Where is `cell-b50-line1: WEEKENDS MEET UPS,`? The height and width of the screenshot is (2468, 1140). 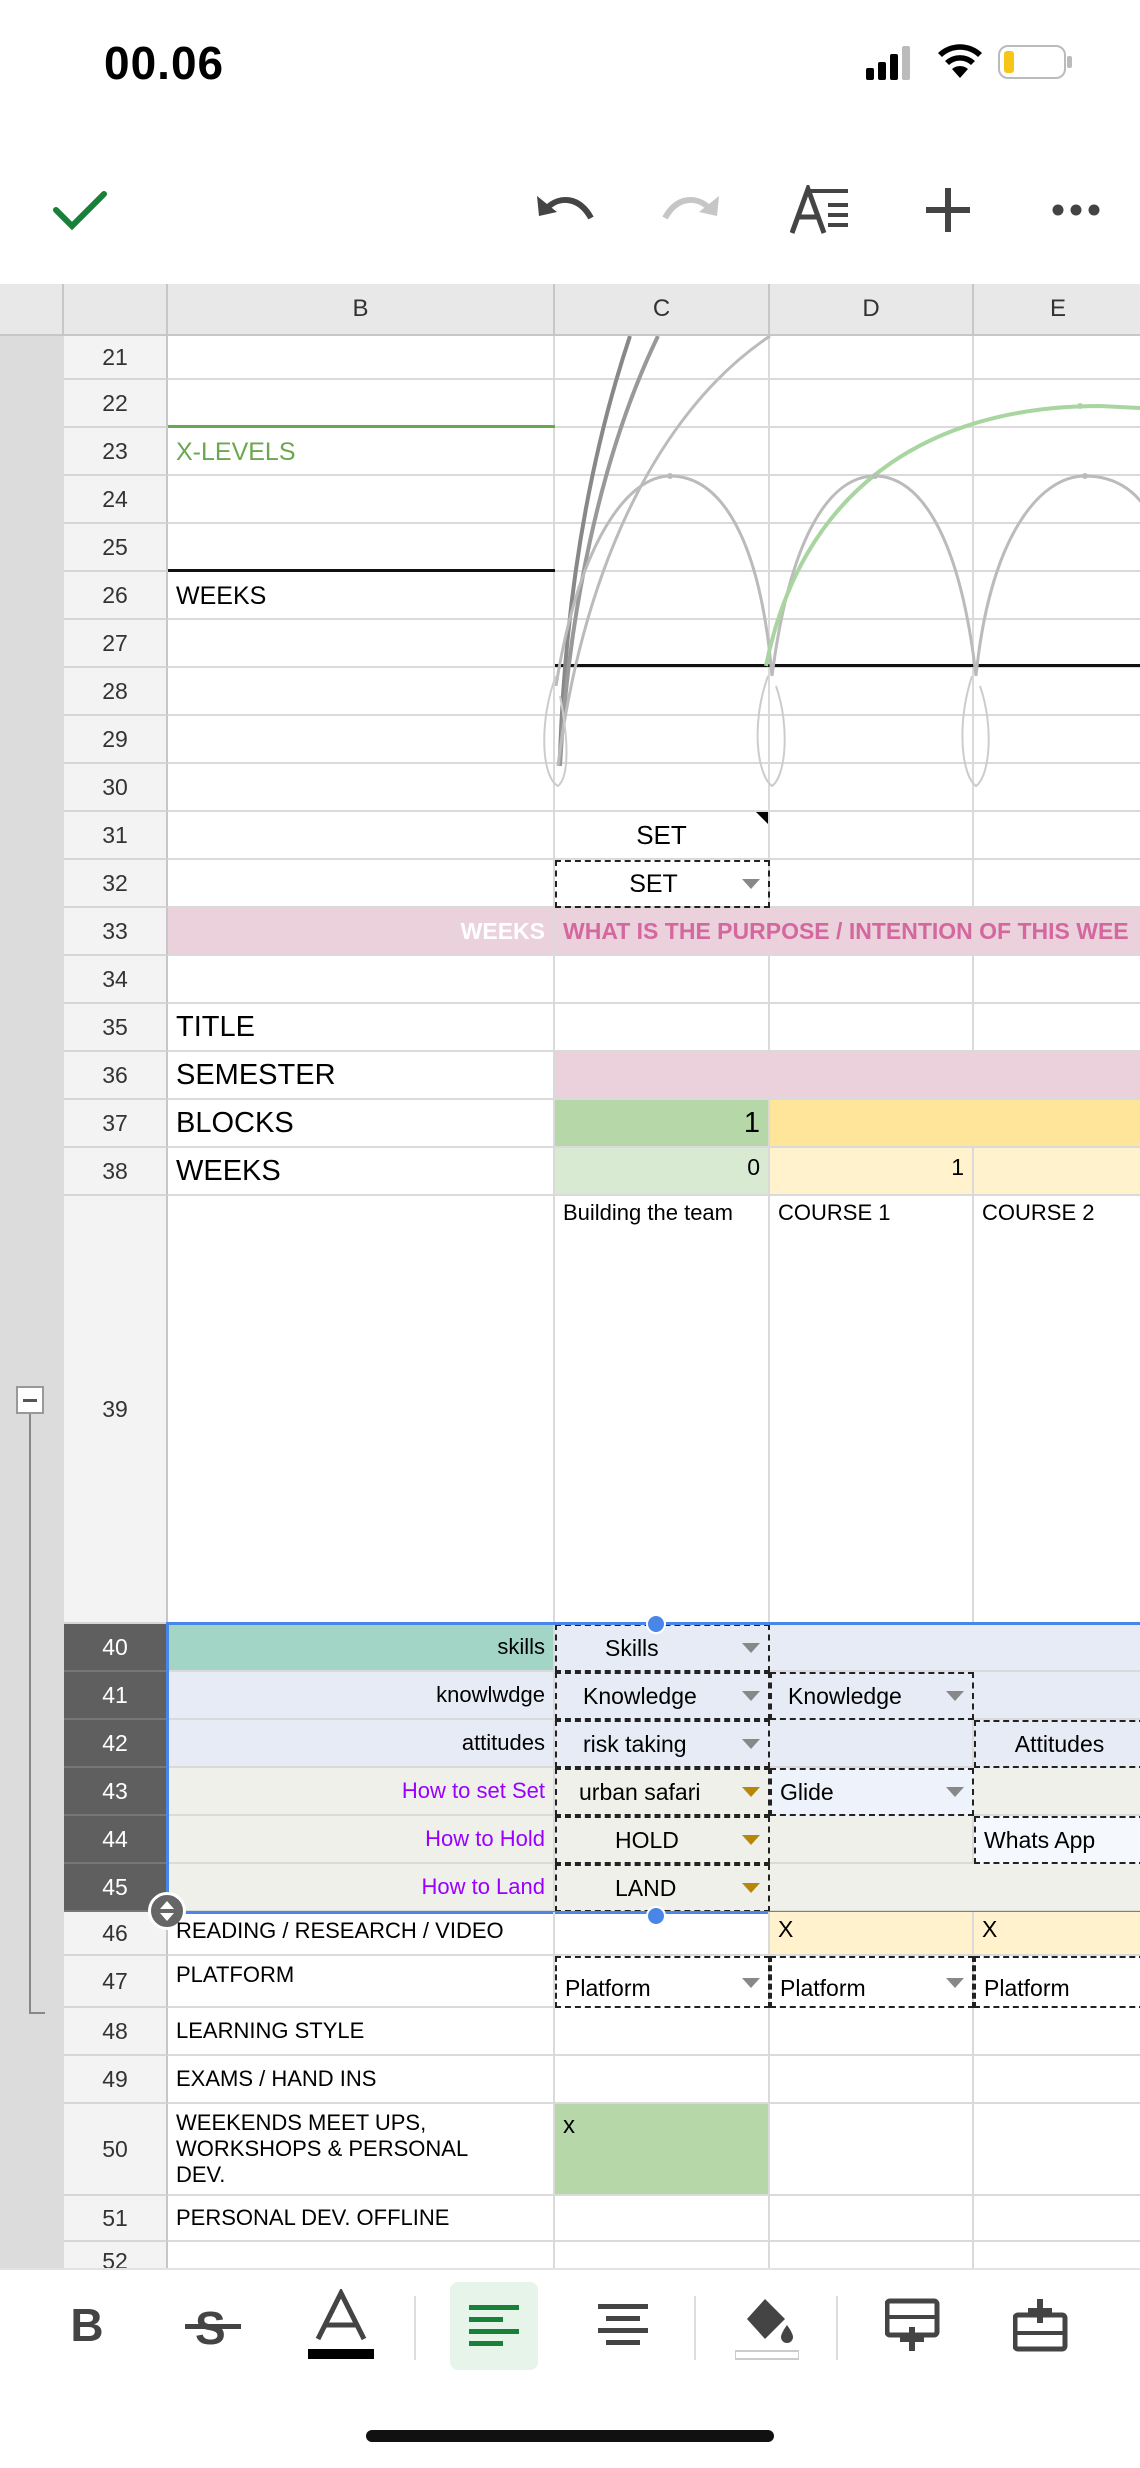
cell-b50-line1: WEEKENDS MEET UPS, is located at coordinates (301, 2122).